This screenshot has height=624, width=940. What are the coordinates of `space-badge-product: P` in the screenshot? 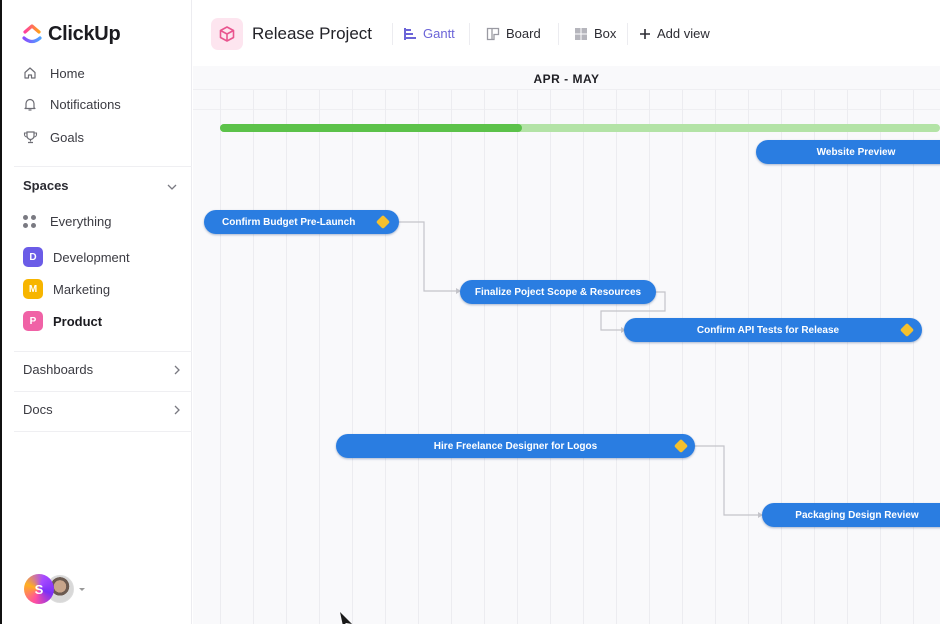 It's located at (33, 321).